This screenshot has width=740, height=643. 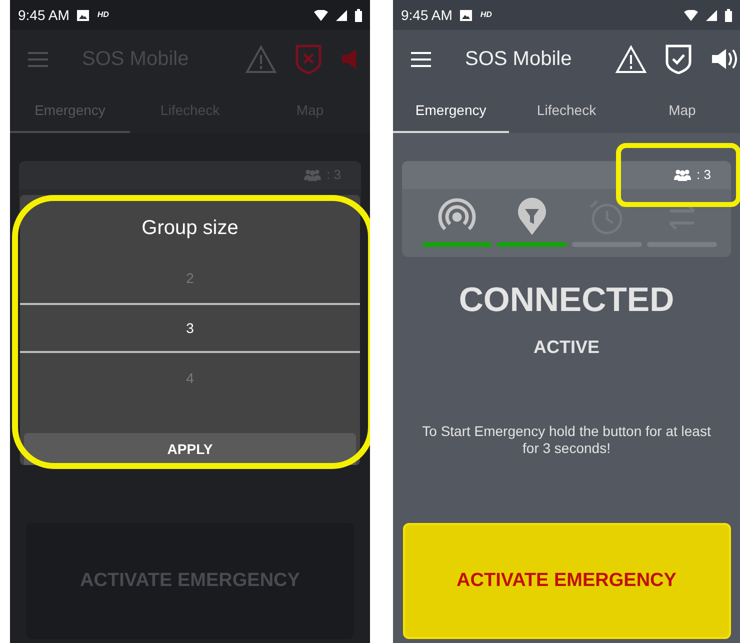 I want to click on connection-status: CONNECTED, so click(x=566, y=300).